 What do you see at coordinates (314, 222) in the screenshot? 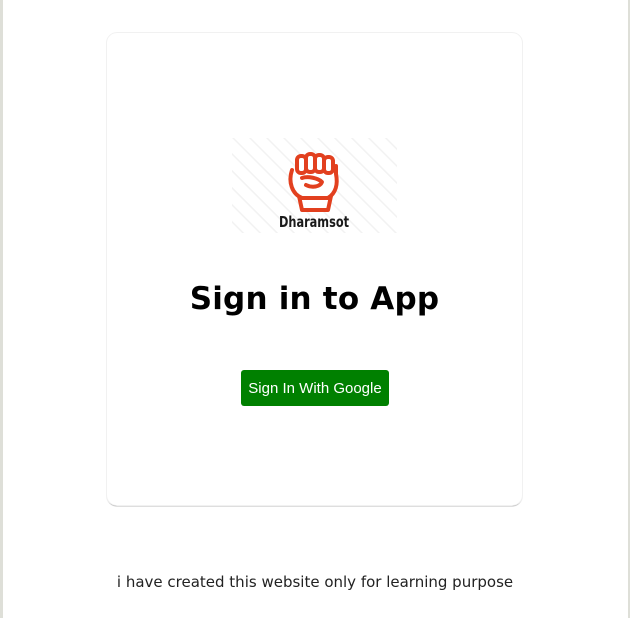
I see `logo-text: Dharamsot` at bounding box center [314, 222].